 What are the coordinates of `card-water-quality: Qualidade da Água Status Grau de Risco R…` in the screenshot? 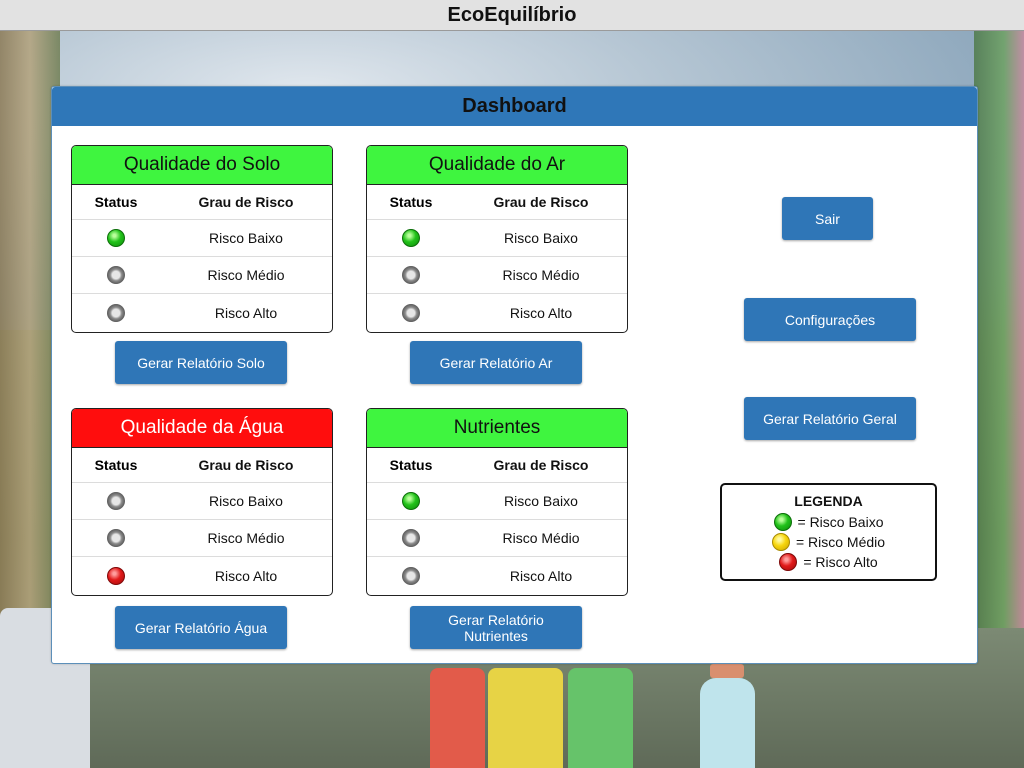 It's located at (202, 502).